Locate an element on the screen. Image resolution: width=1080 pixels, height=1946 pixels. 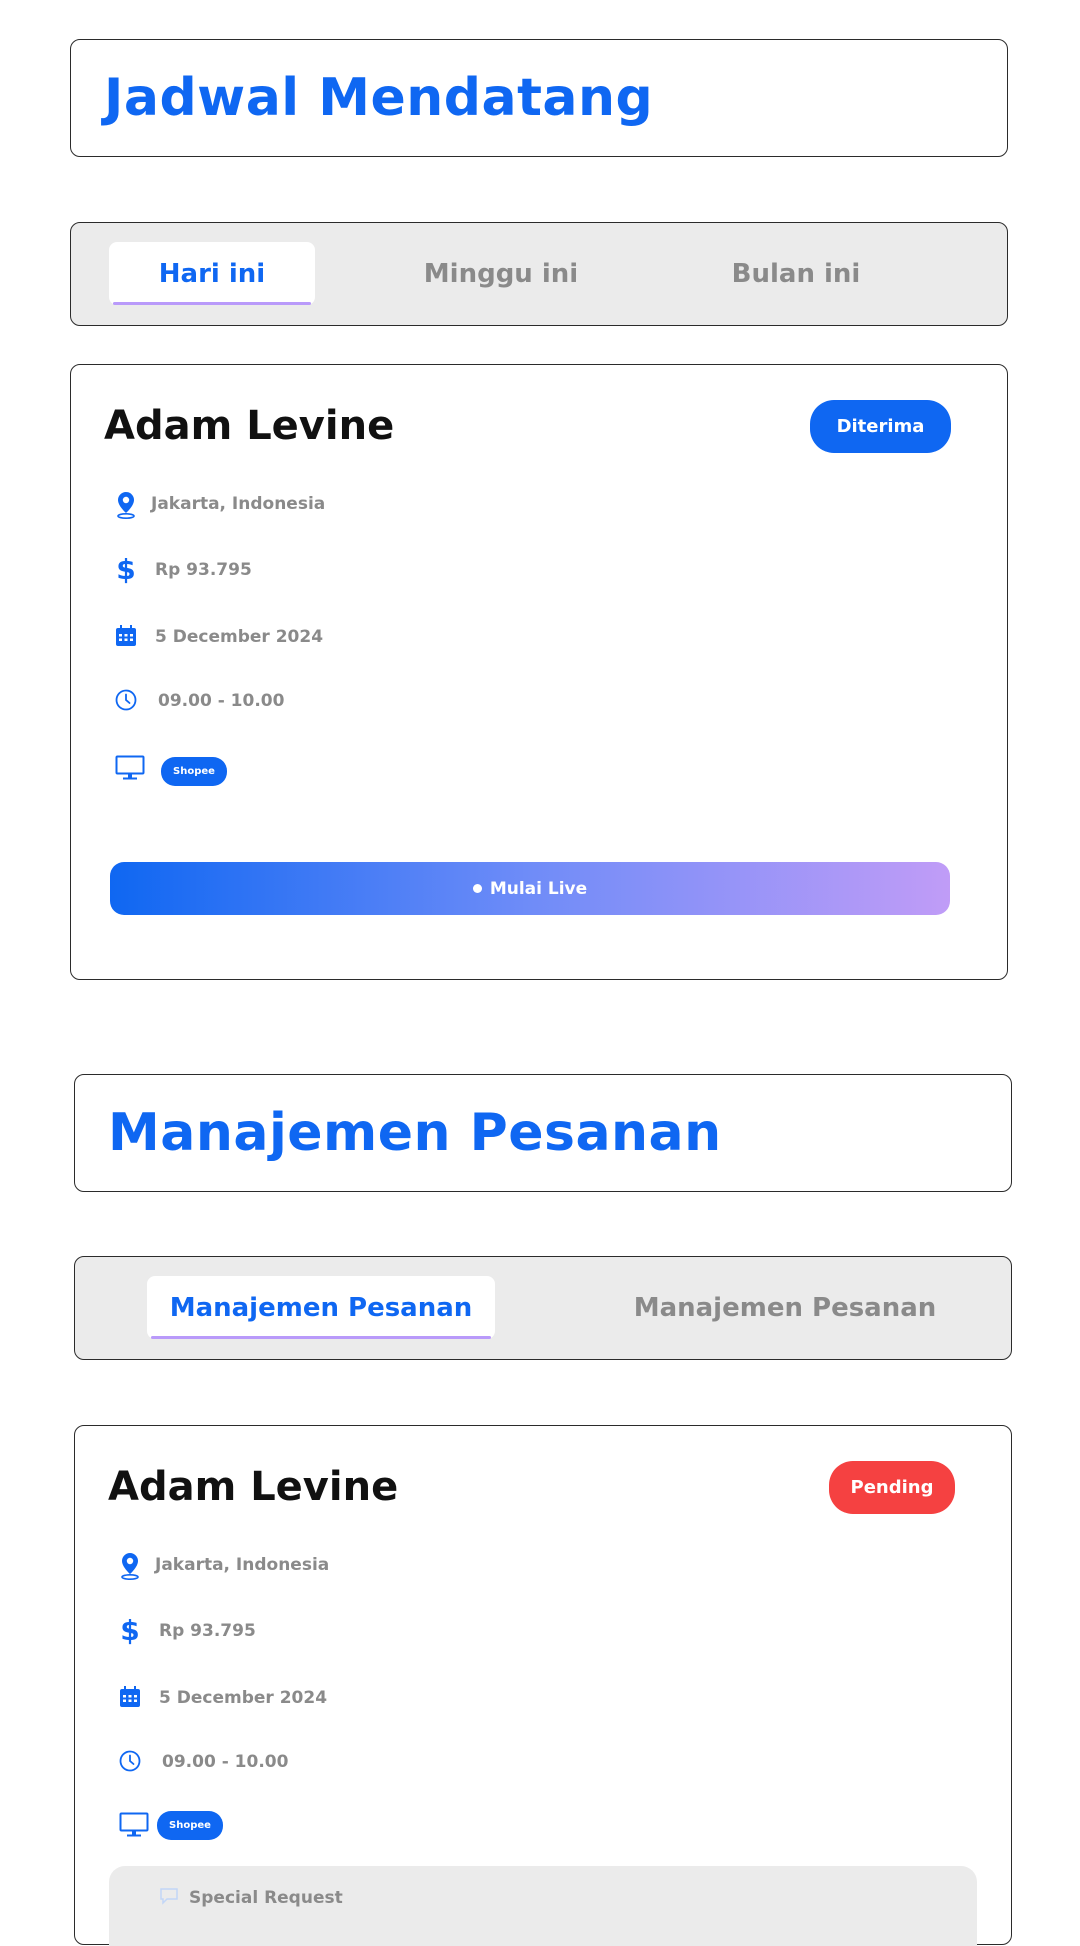
schedule-header: Jadwal Mendatang is located at coordinates (539, 98).